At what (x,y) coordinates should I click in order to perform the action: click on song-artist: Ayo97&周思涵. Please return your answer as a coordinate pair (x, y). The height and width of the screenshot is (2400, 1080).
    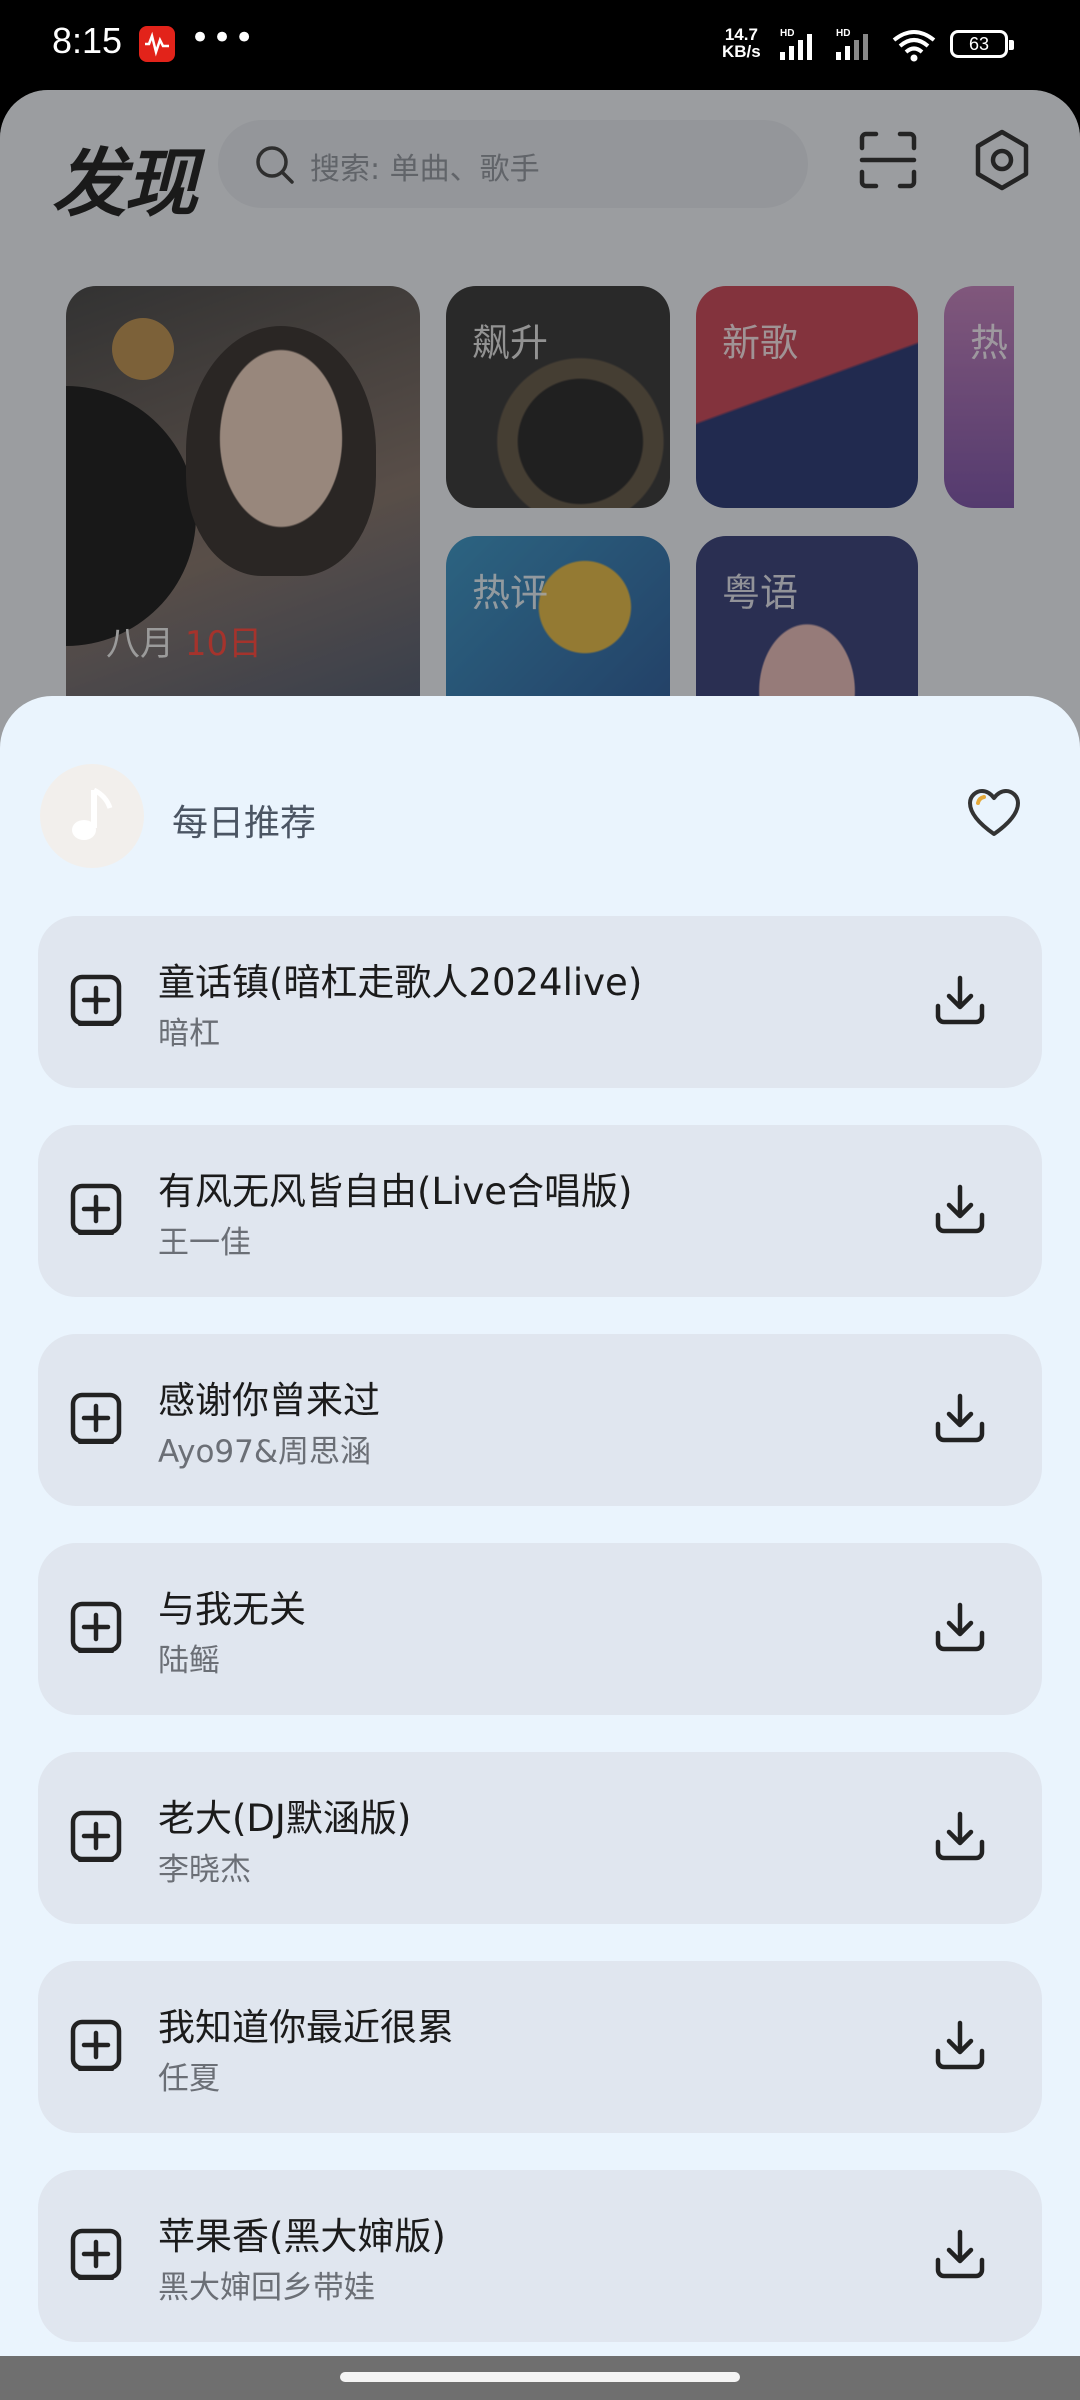
    Looking at the image, I should click on (265, 1452).